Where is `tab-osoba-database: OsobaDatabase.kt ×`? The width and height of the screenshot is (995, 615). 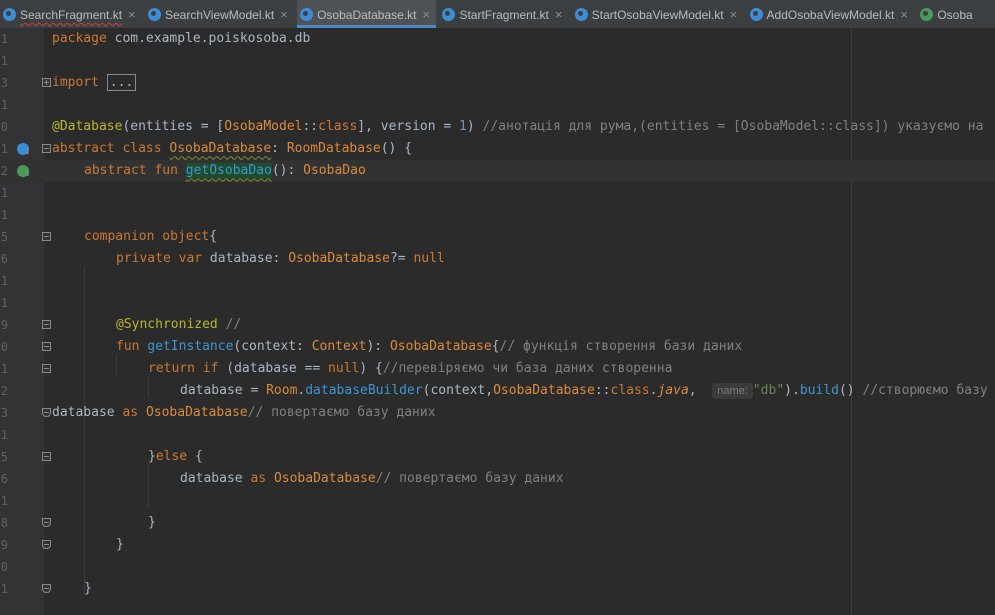 tab-osoba-database: OsobaDatabase.kt × is located at coordinates (367, 14).